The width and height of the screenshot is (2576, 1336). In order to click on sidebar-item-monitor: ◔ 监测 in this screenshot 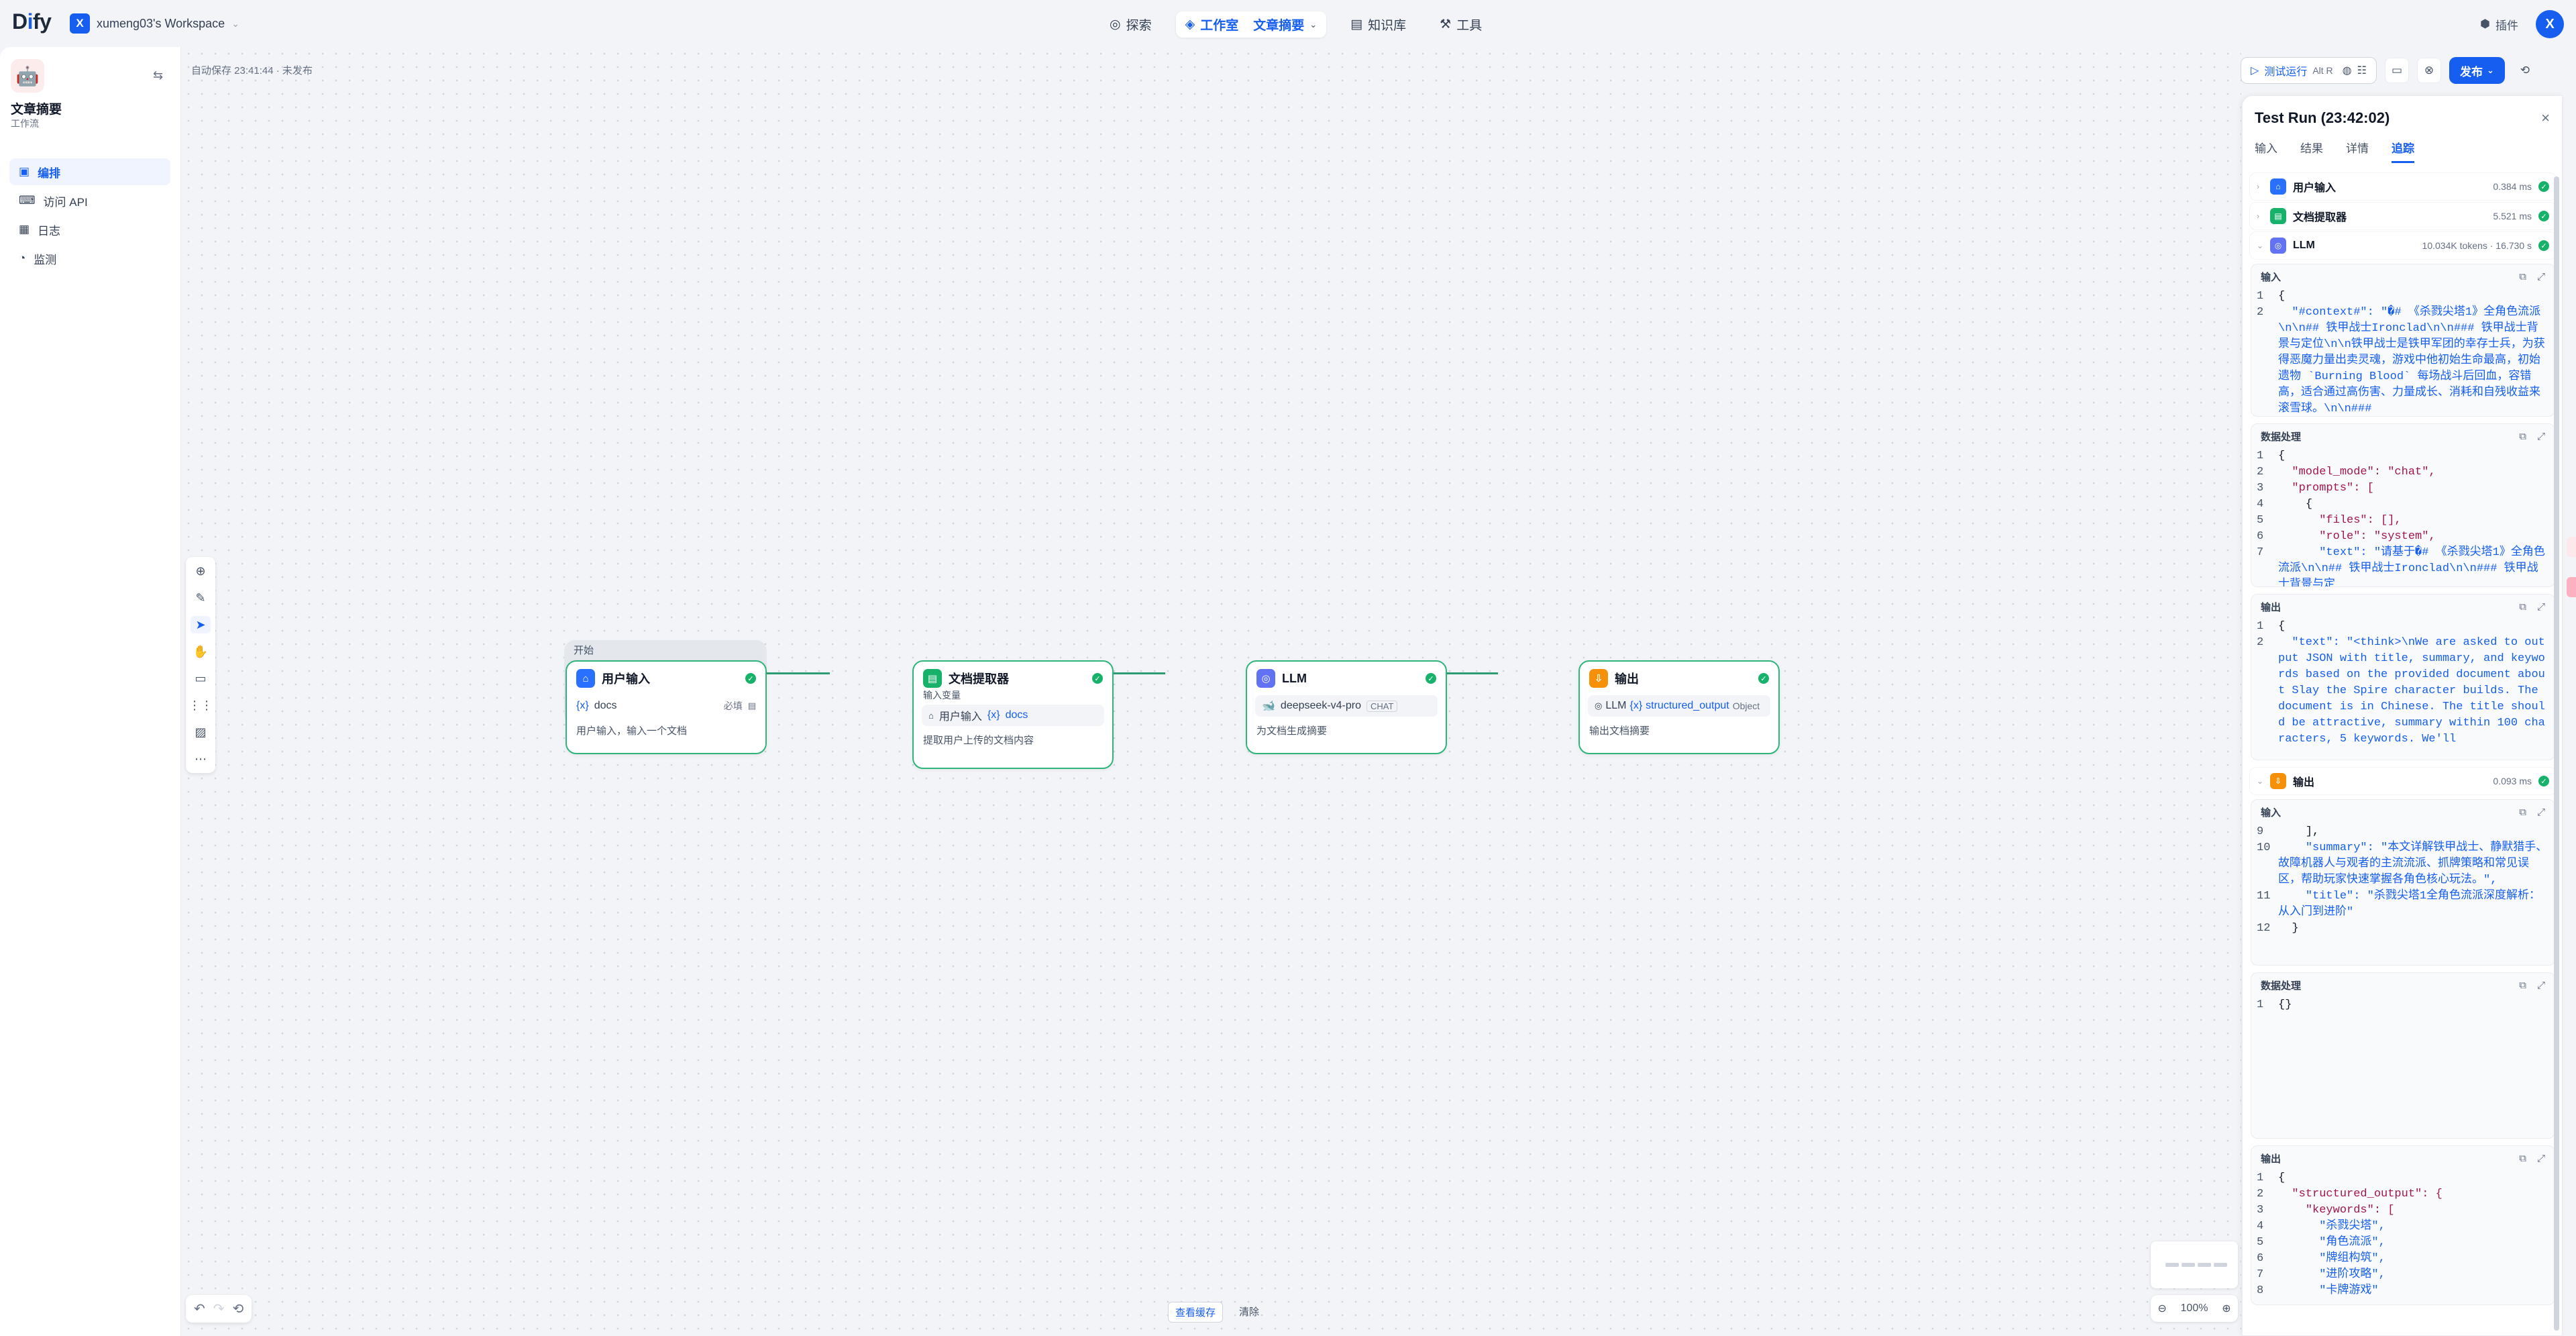, I will do `click(89, 259)`.